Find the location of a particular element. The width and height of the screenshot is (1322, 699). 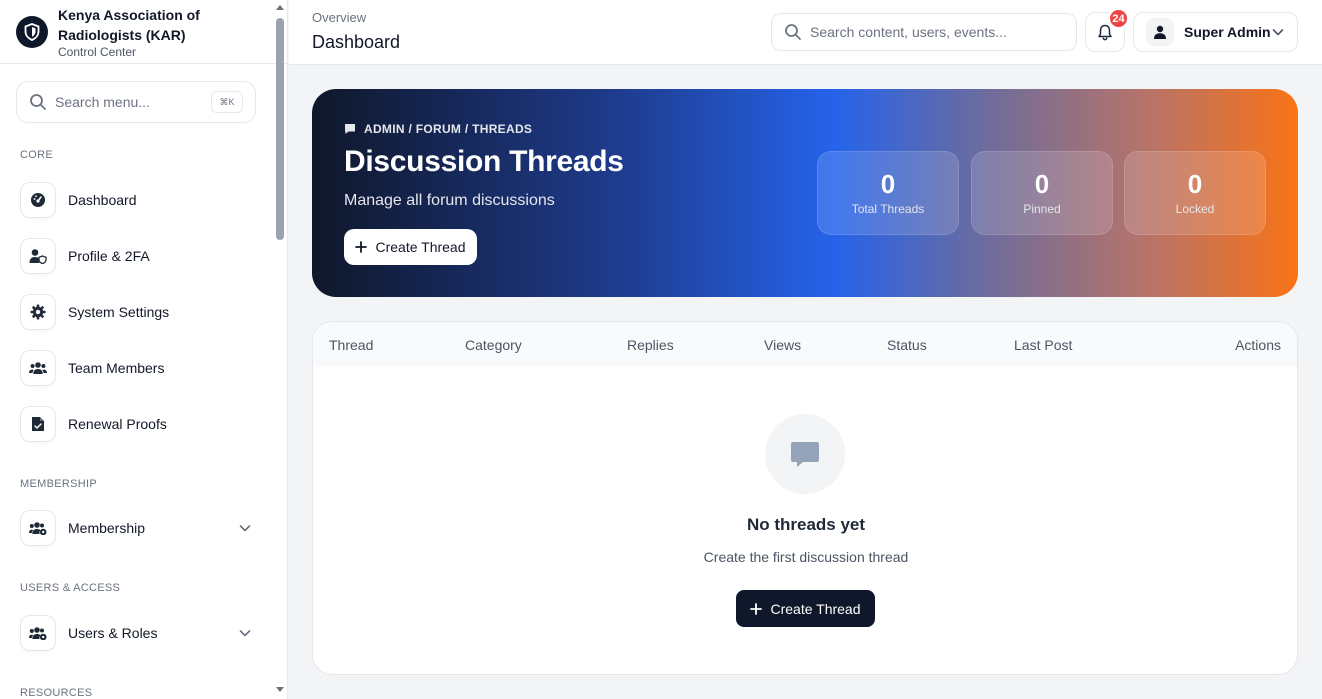

sidebar-scrollbar is located at coordinates (280, 349).